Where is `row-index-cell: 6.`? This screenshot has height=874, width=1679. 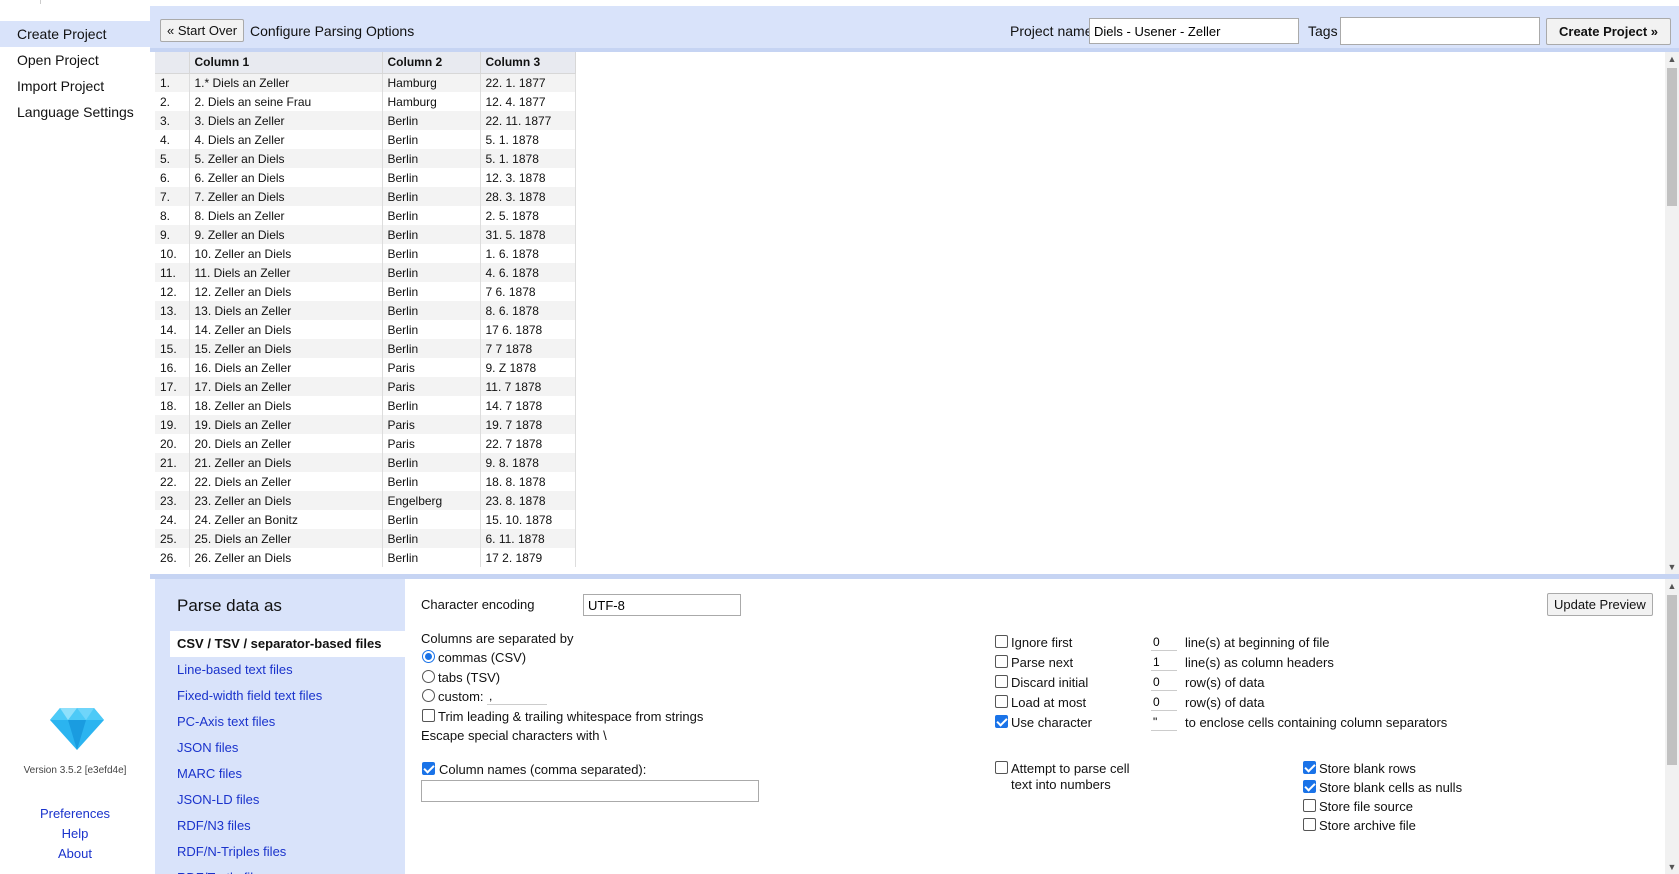 row-index-cell: 6. is located at coordinates (172, 177).